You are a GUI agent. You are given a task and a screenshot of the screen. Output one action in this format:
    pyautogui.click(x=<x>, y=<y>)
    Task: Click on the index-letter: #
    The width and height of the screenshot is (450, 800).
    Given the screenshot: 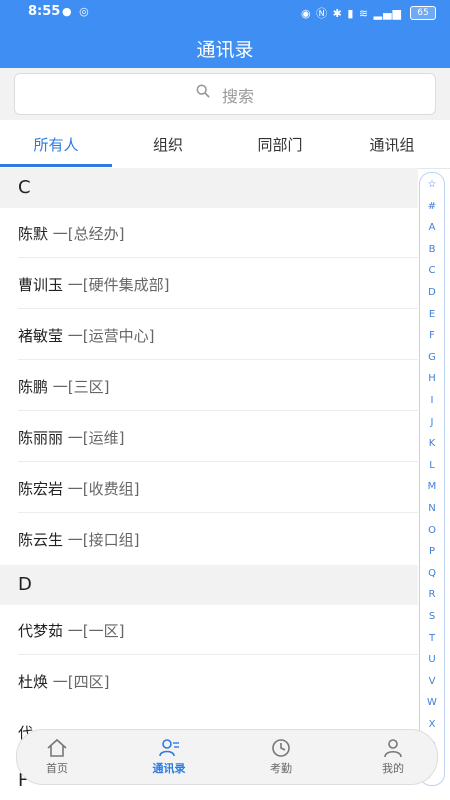 What is the action you would take?
    pyautogui.click(x=432, y=206)
    